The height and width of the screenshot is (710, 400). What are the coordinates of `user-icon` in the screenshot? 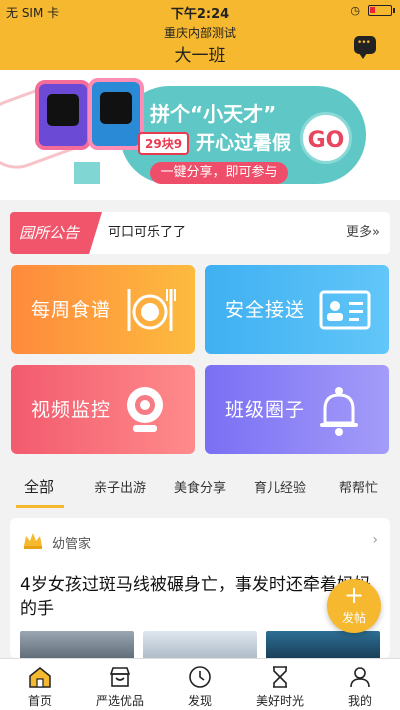 It's located at (360, 677).